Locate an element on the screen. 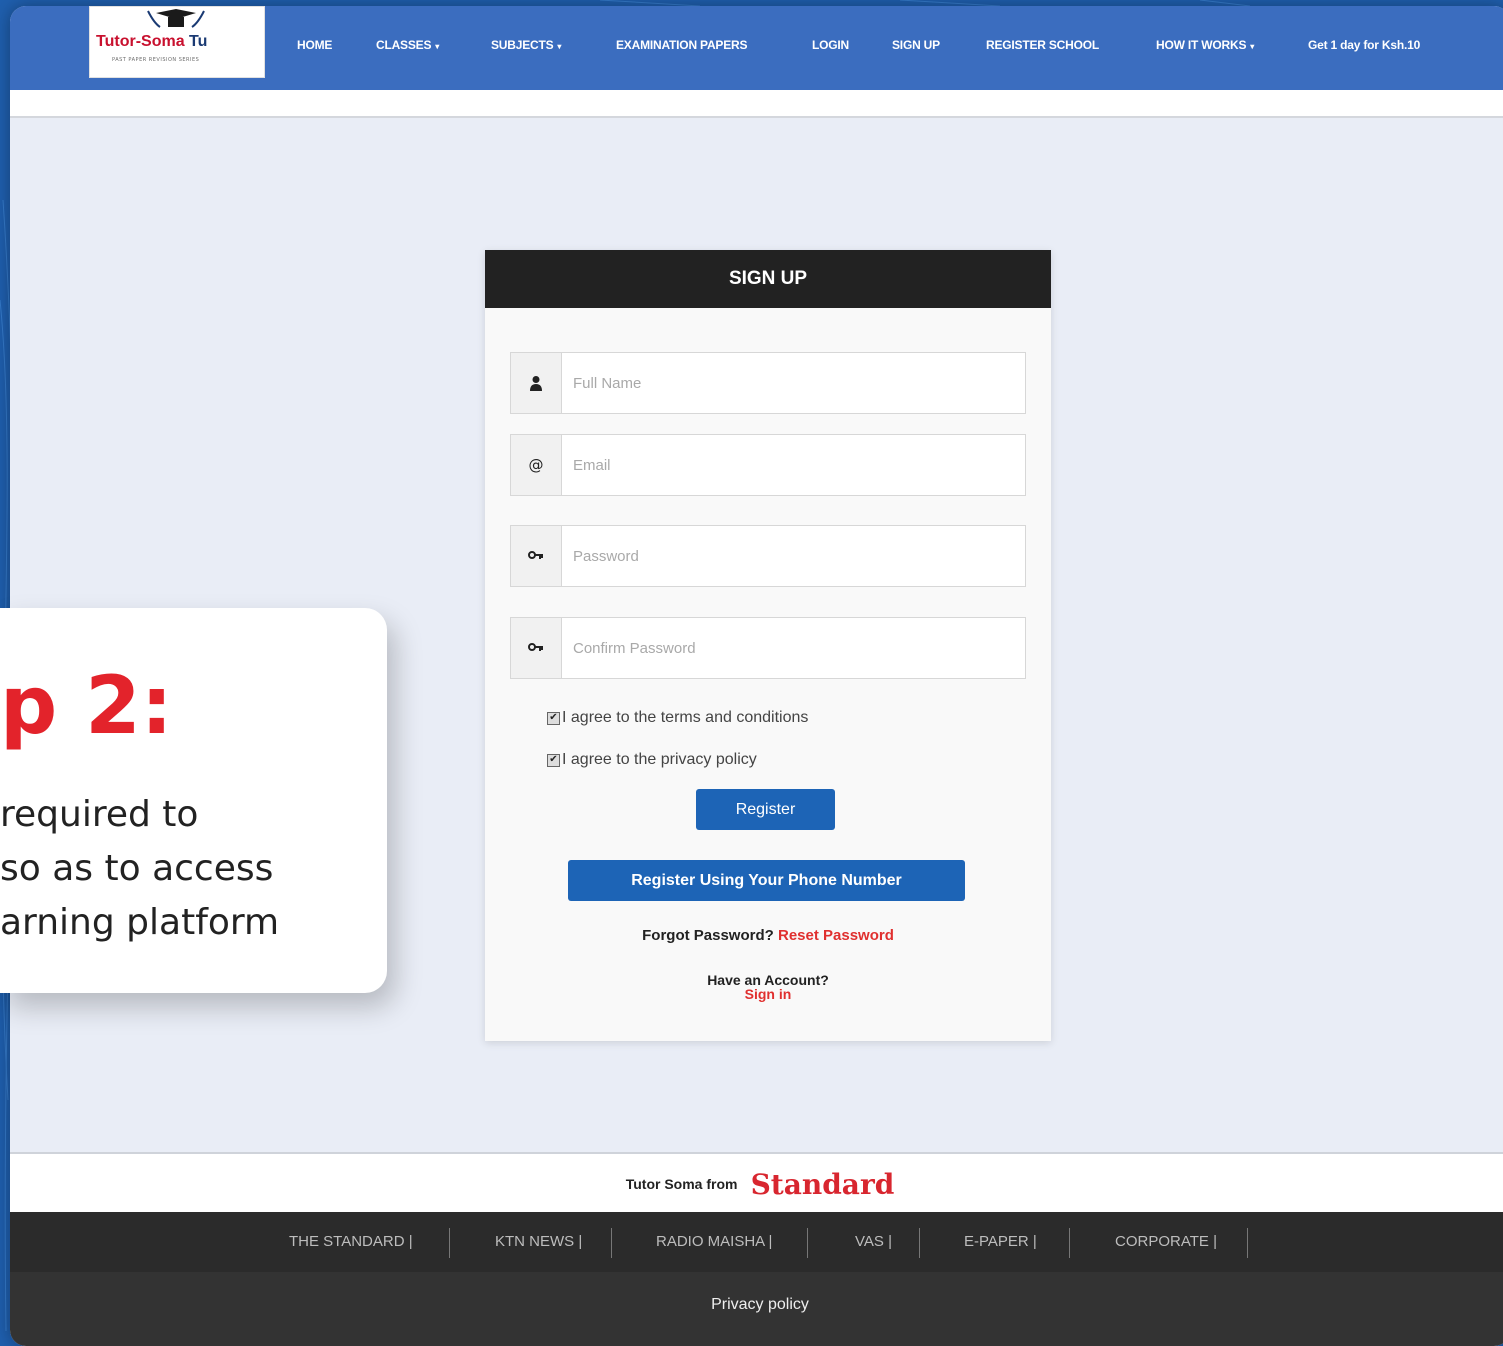 The height and width of the screenshot is (1346, 1503). register-button: Register is located at coordinates (765, 809).